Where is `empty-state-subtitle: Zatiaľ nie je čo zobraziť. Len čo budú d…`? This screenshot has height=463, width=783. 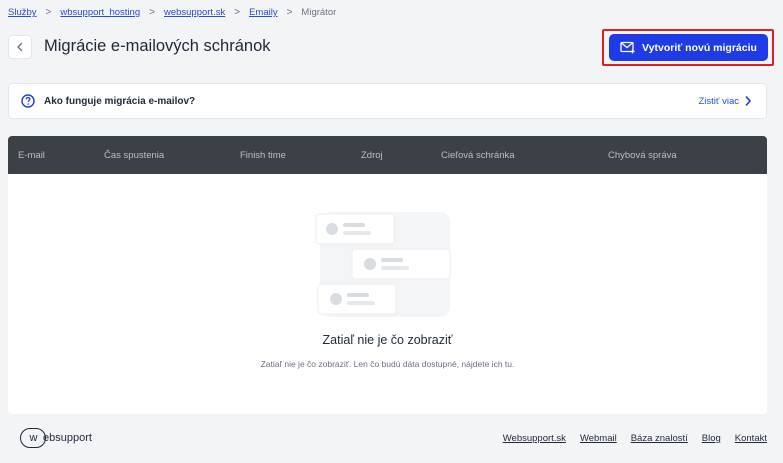 empty-state-subtitle: Zatiaľ nie je čo zobraziť. Len čo budú d… is located at coordinates (387, 364).